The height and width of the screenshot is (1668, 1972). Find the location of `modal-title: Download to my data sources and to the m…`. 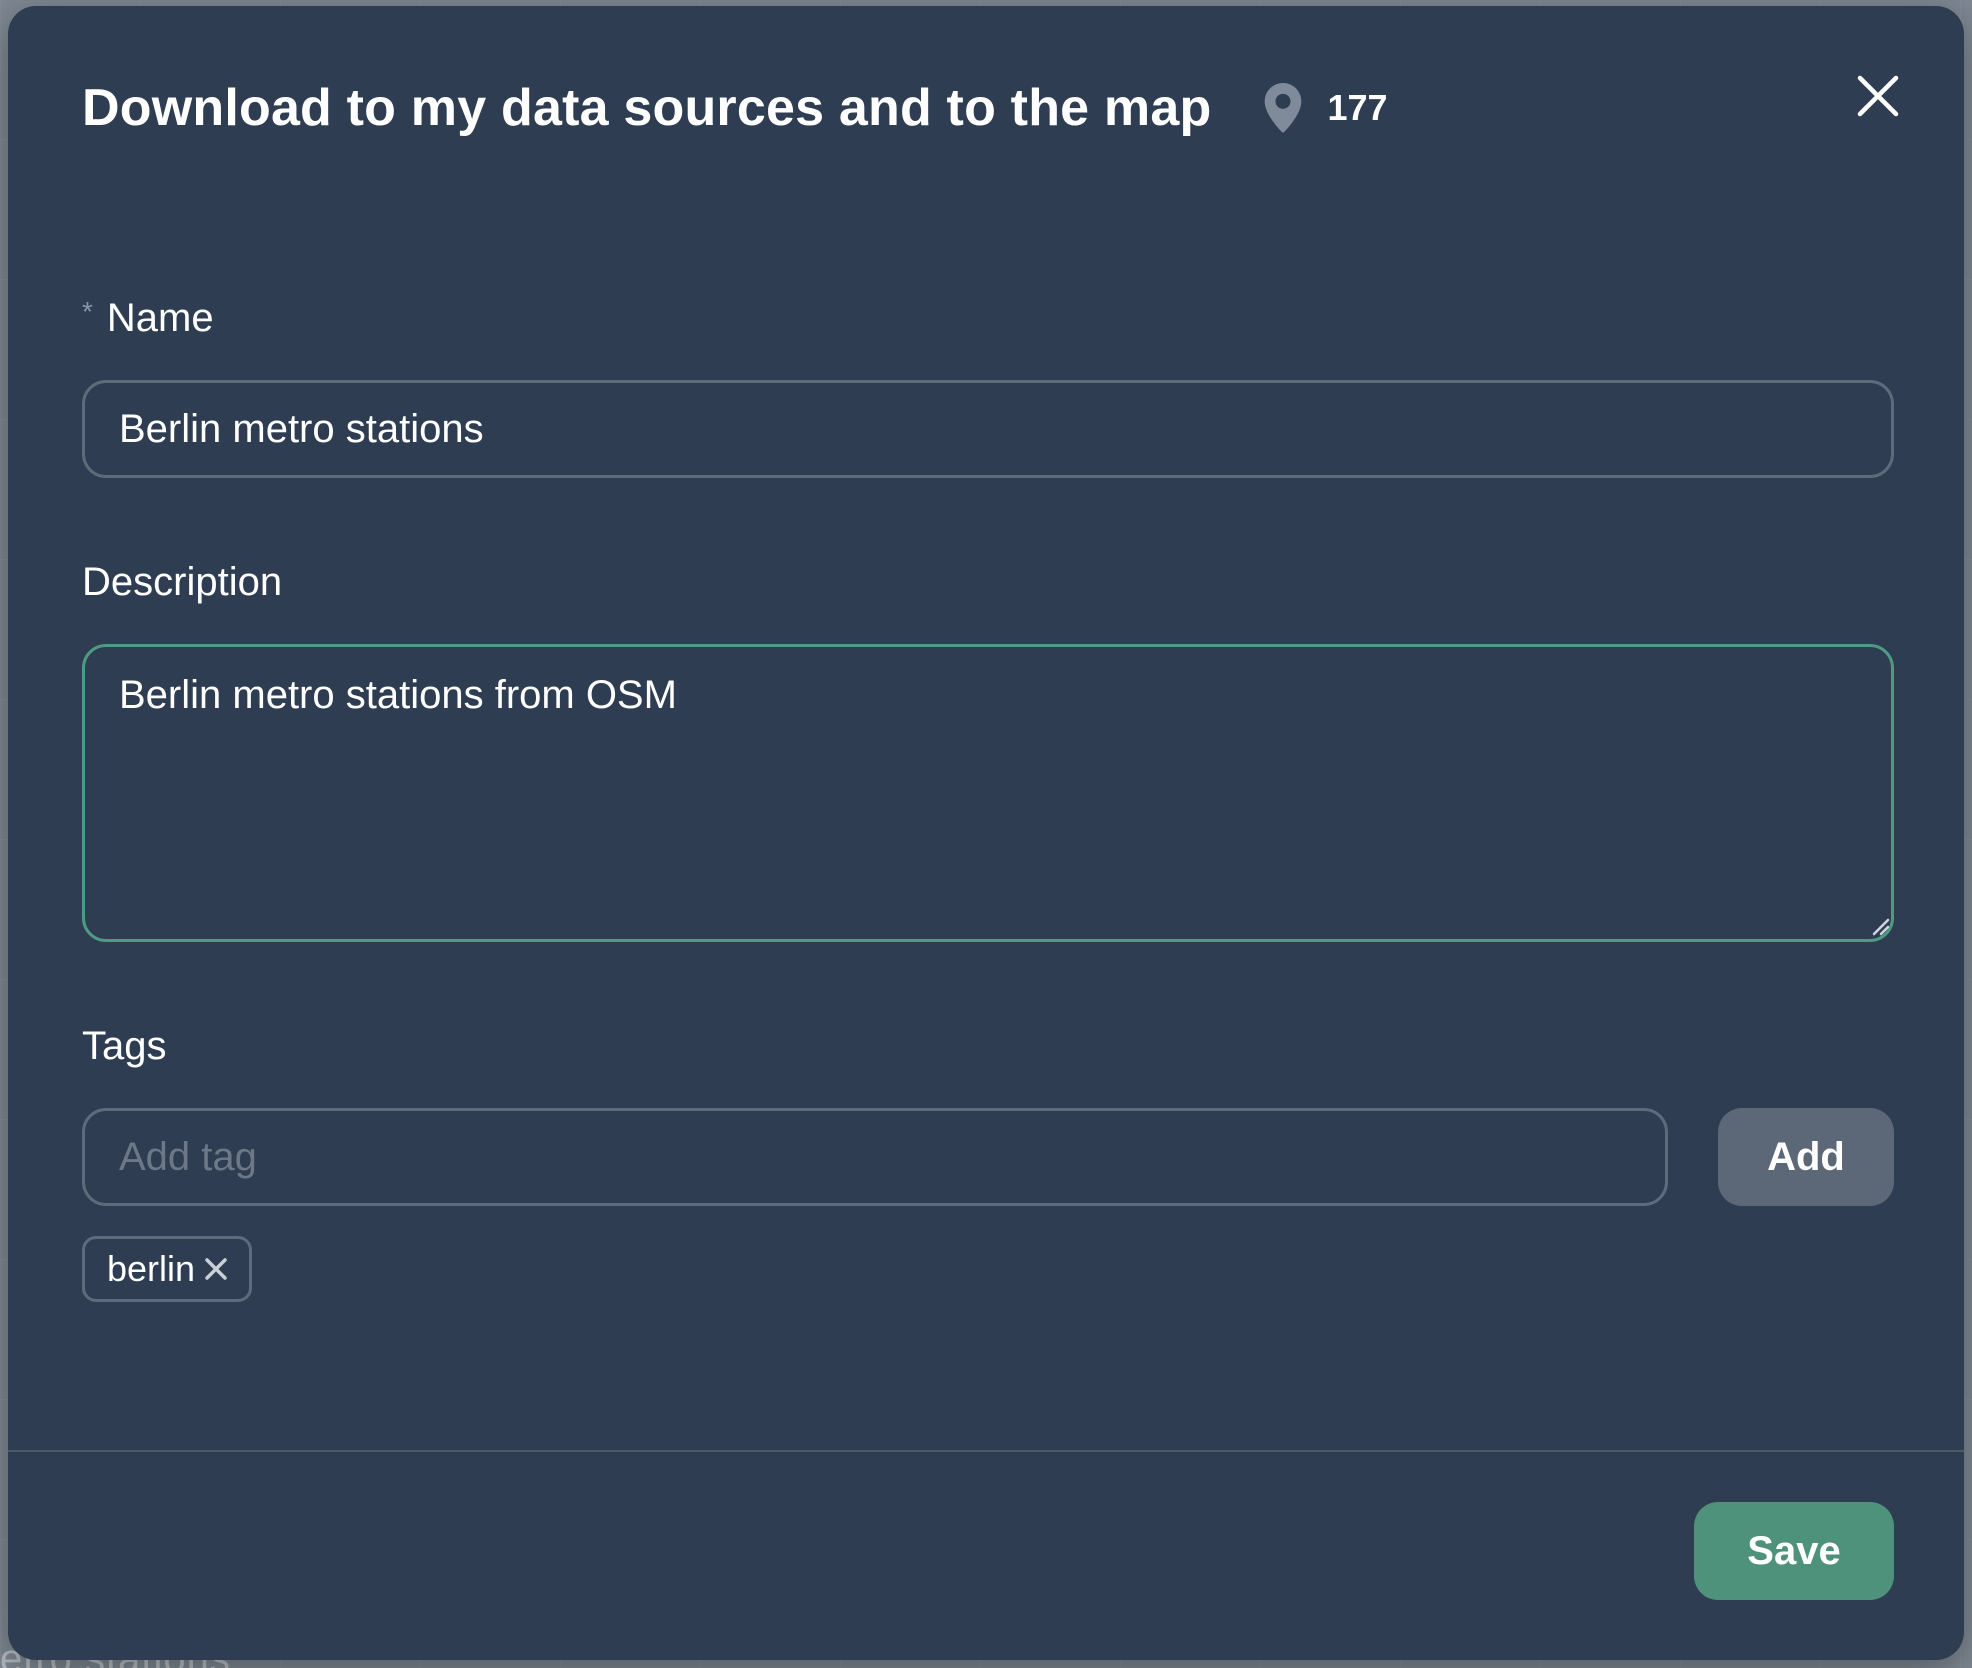

modal-title: Download to my data sources and to the m… is located at coordinates (647, 108).